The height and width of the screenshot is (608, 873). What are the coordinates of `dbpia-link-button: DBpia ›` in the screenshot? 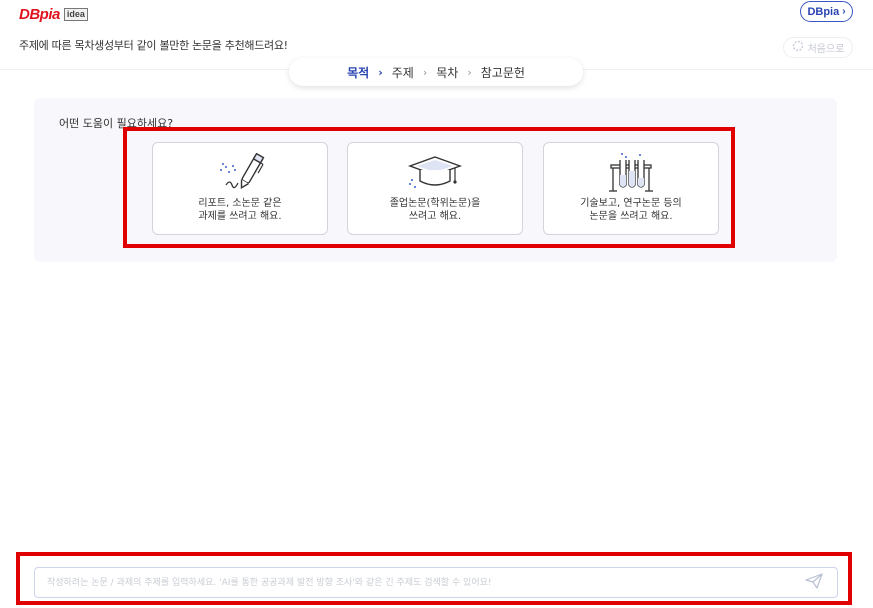 It's located at (826, 11).